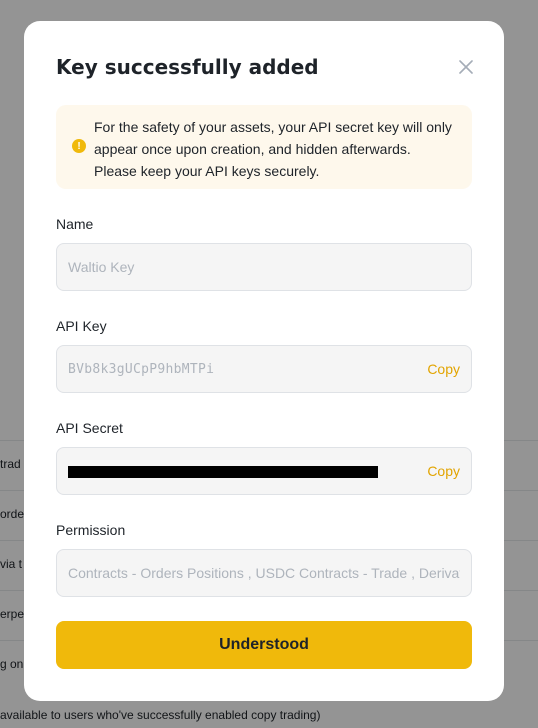 The image size is (538, 728). I want to click on close-icon, so click(466, 67).